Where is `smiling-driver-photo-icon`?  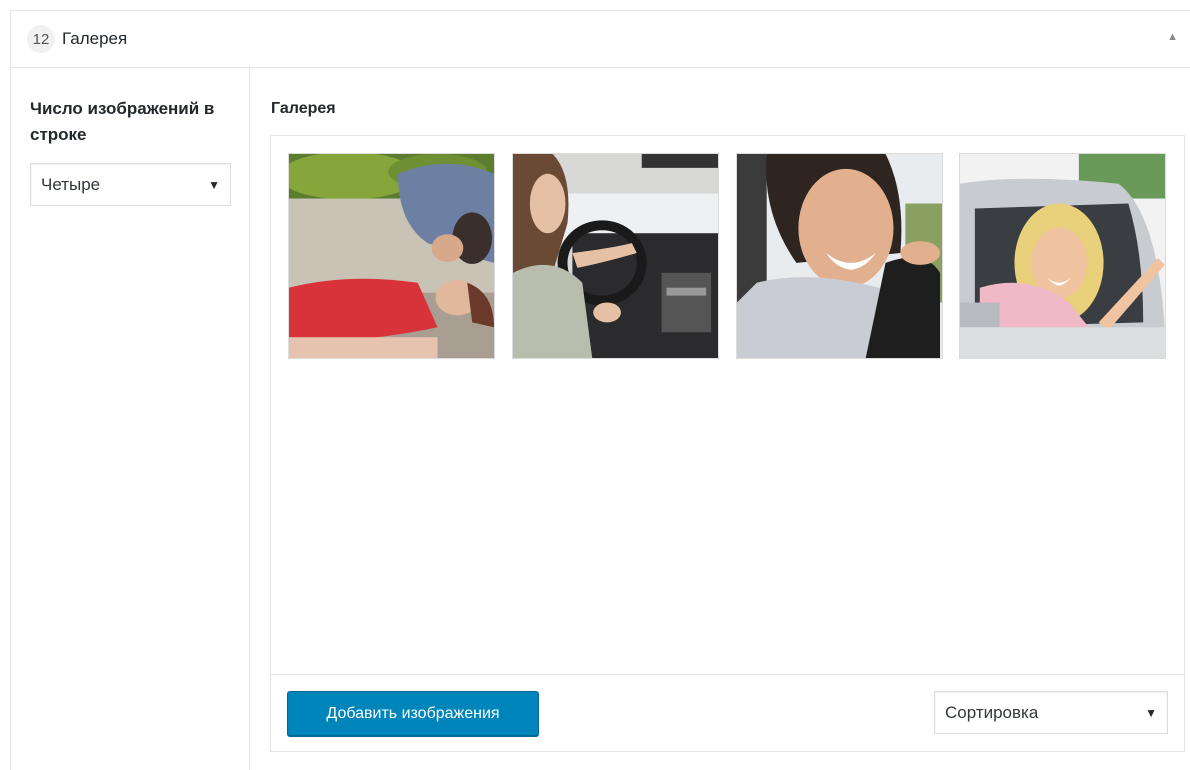
smiling-driver-photo-icon is located at coordinates (839, 256).